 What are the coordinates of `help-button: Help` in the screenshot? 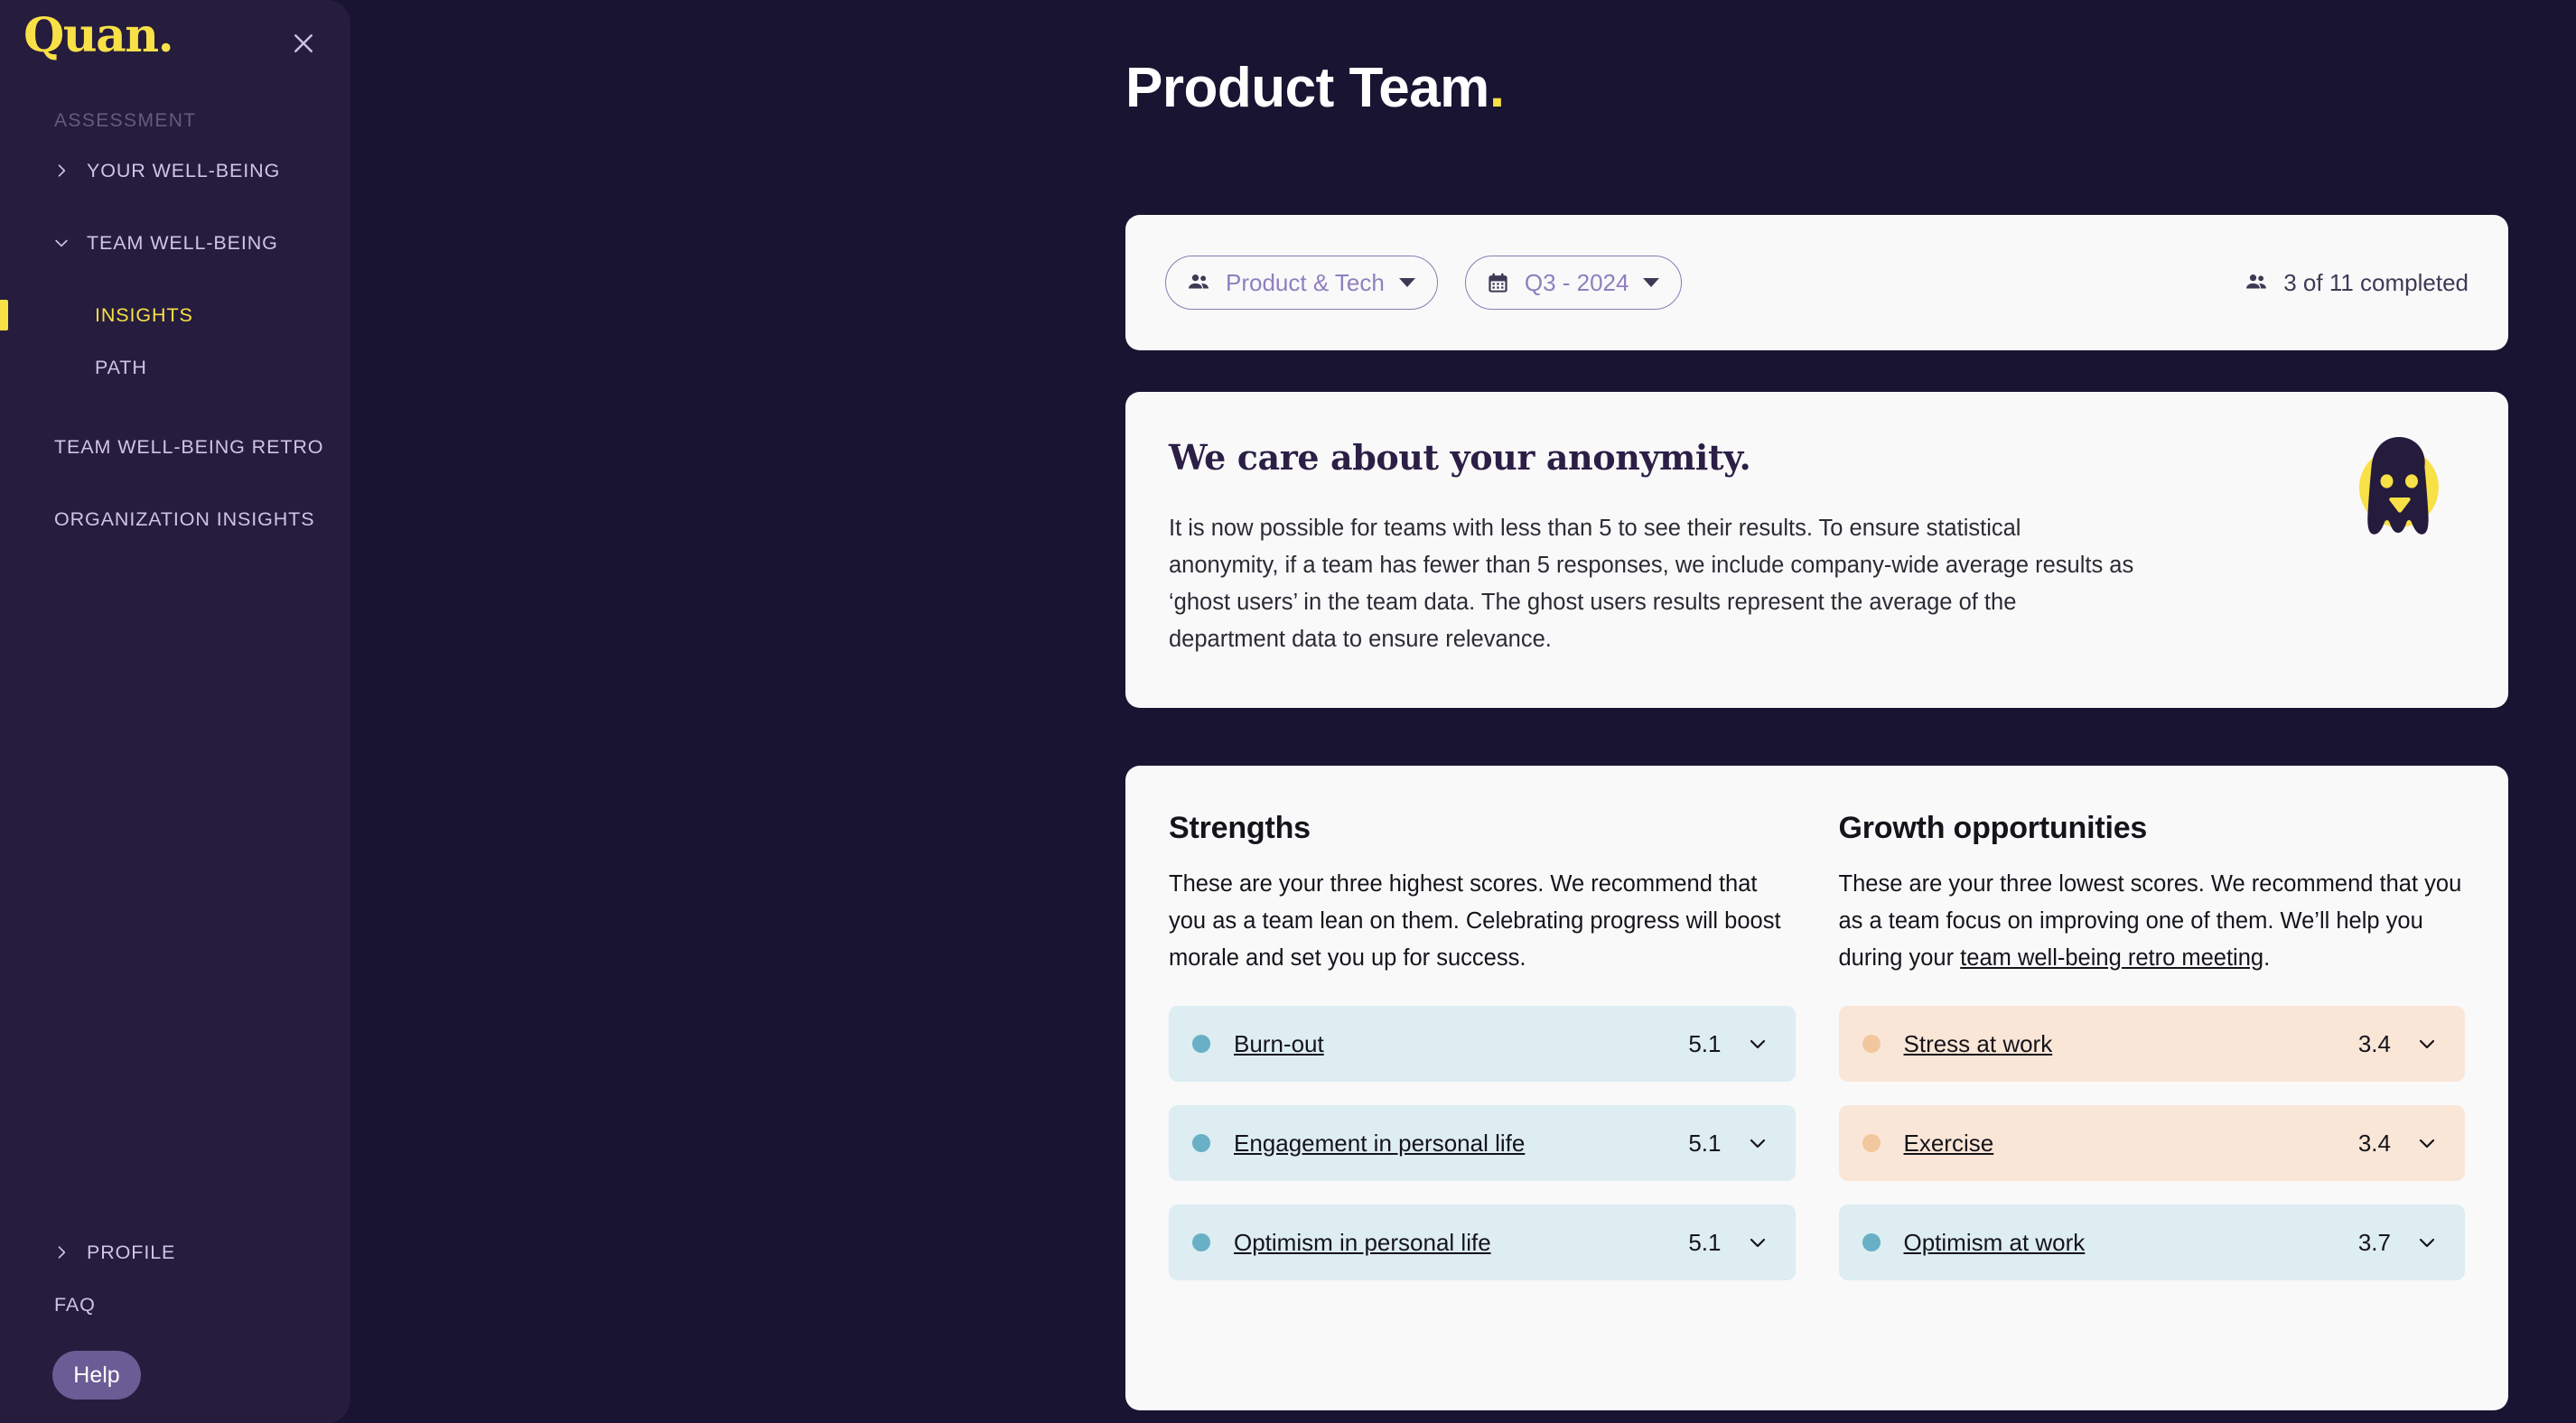 It's located at (96, 1375).